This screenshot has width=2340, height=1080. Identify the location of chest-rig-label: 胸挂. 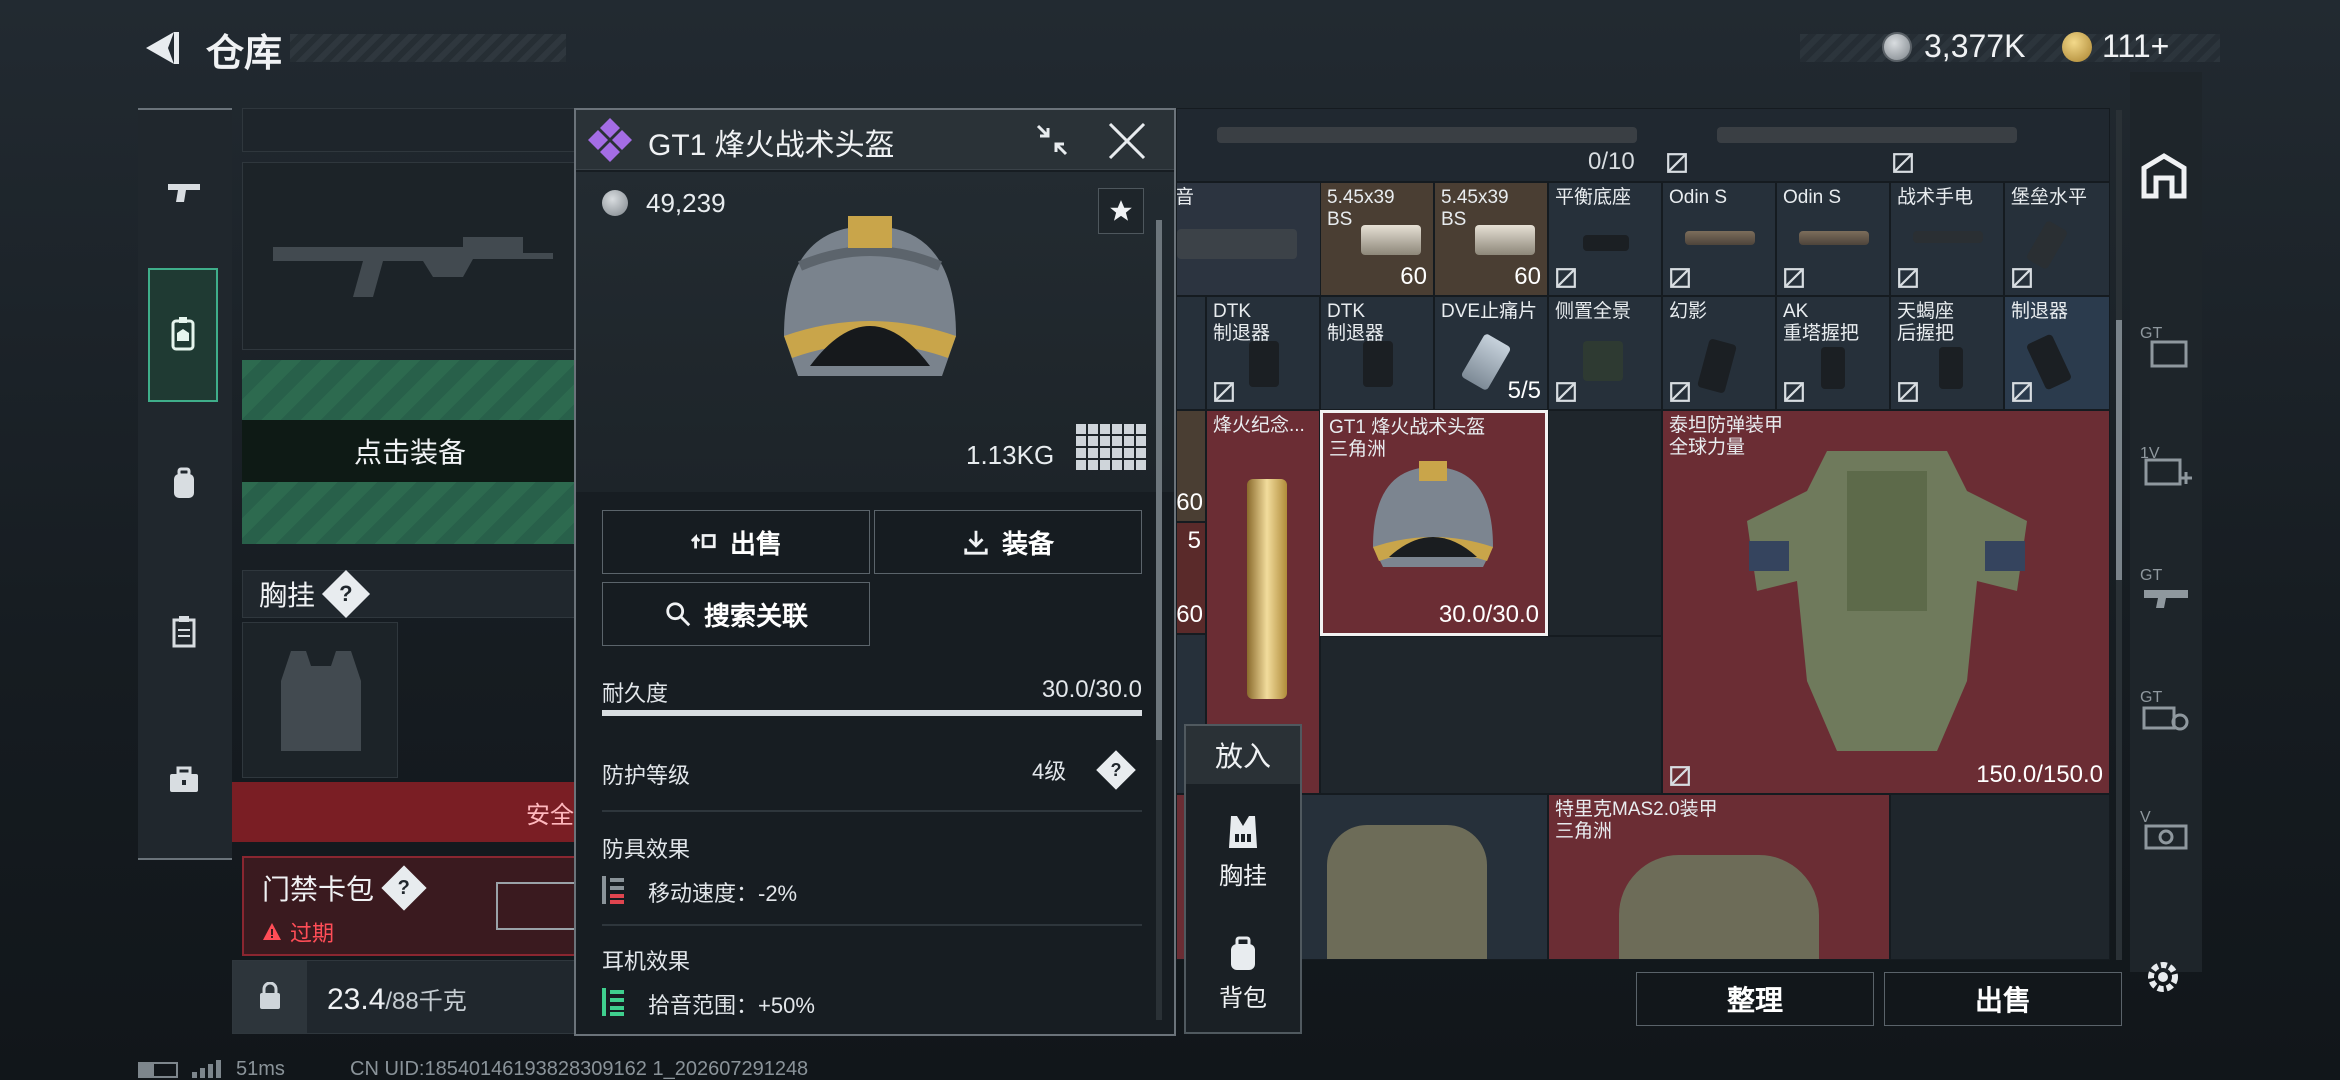
(287, 595).